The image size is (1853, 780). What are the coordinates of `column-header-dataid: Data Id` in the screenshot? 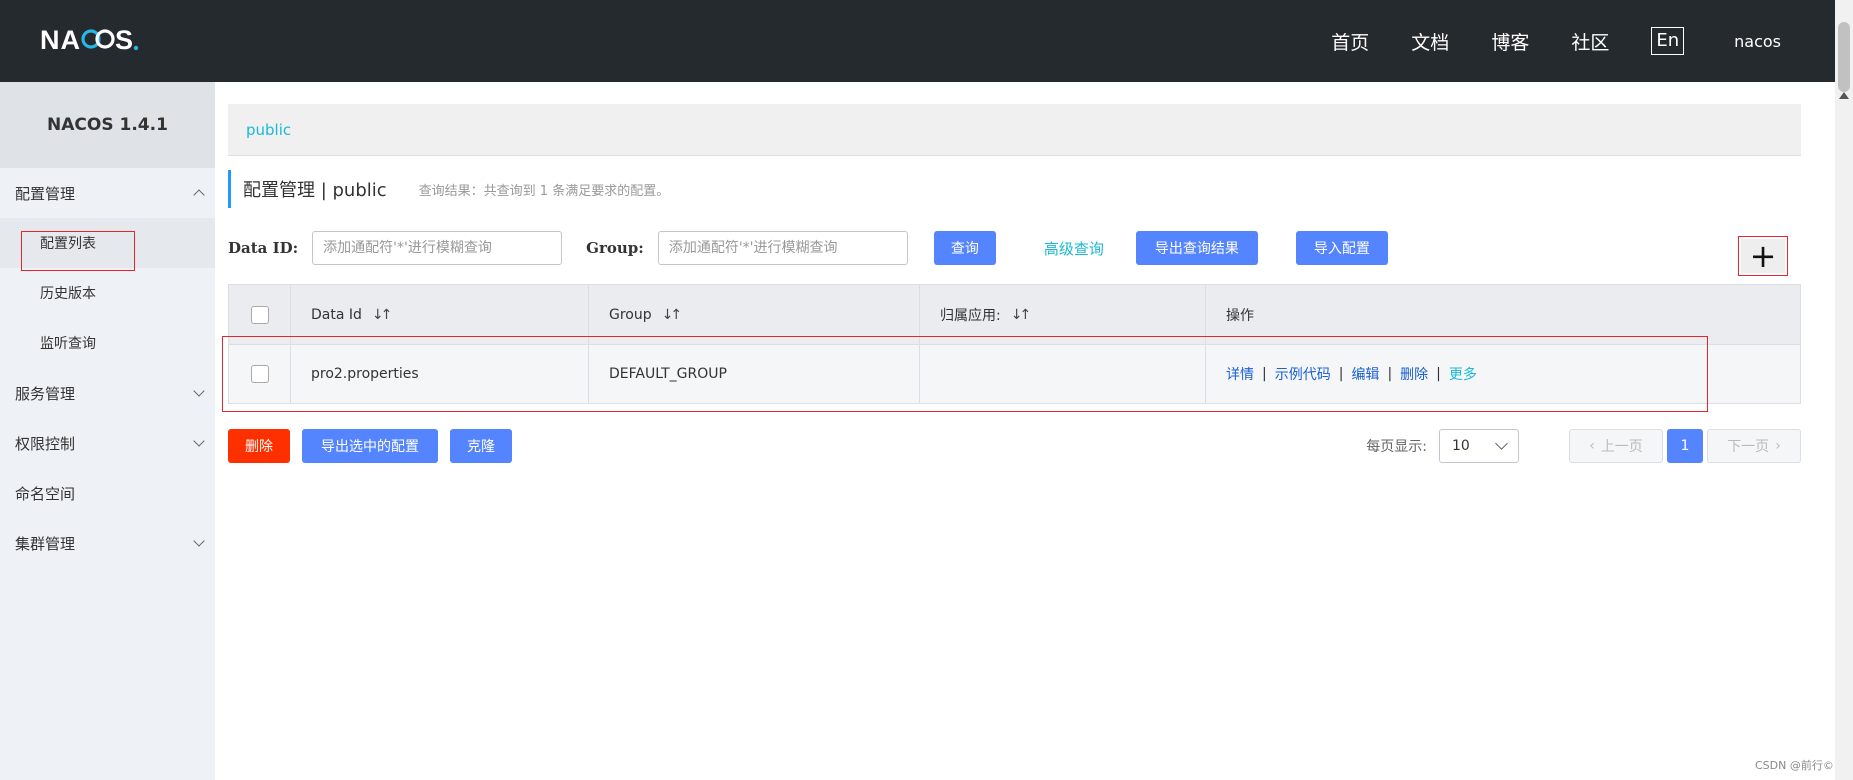 It's located at (336, 314).